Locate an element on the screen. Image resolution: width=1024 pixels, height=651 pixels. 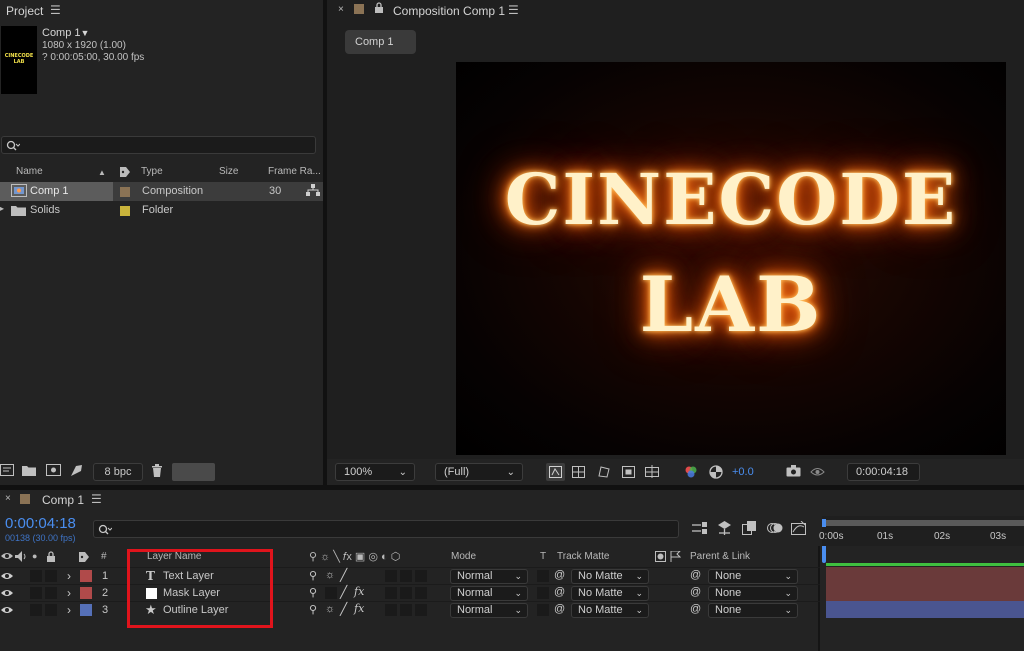
label-tag-icon is located at coordinates (84, 558).